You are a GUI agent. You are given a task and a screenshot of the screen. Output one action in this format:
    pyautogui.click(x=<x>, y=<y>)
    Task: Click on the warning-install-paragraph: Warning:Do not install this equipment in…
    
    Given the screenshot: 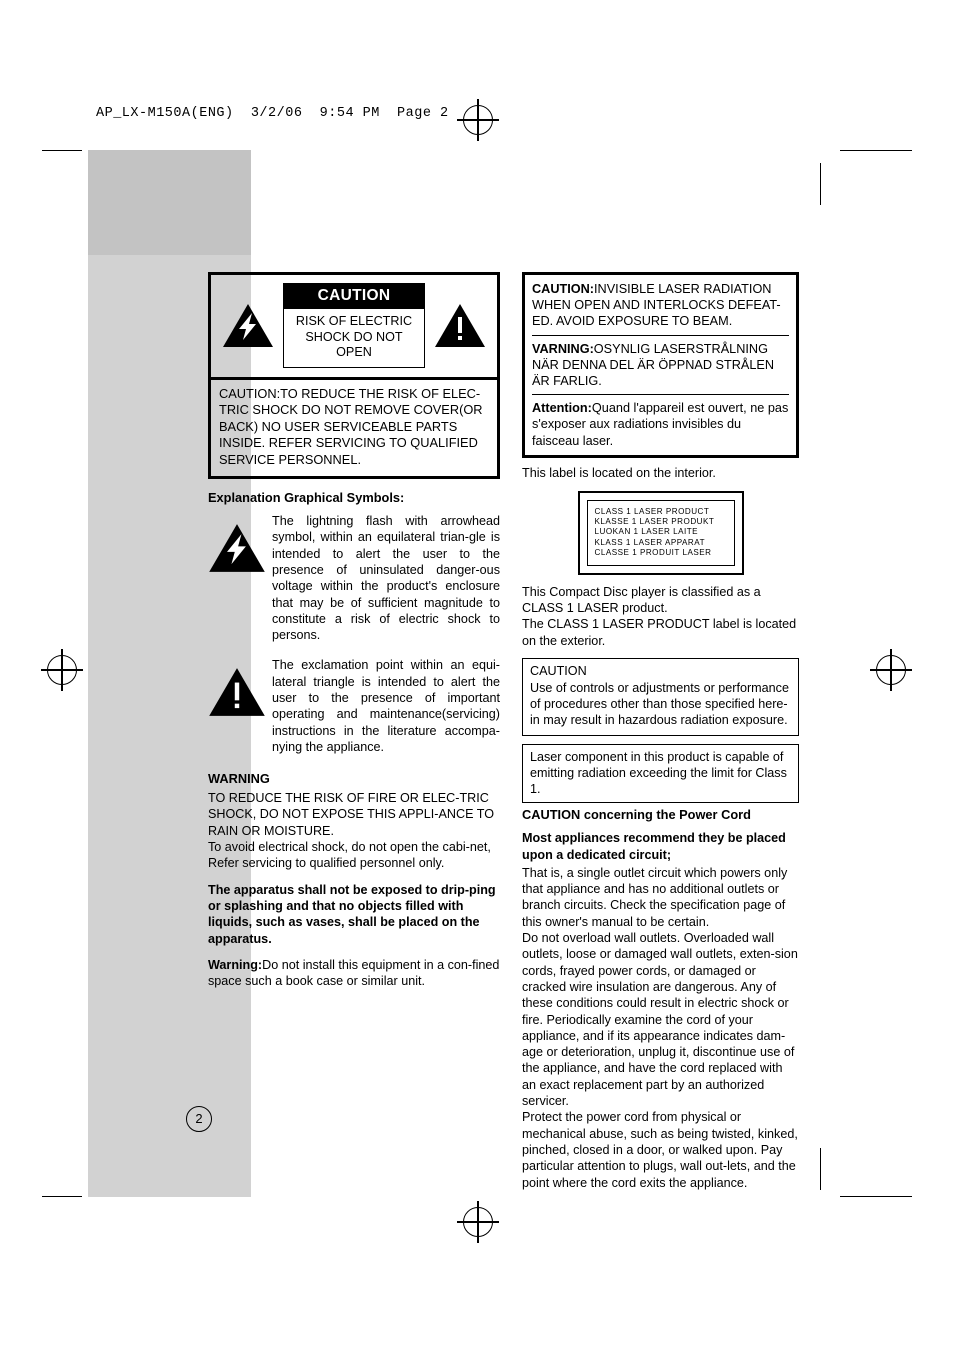 What is the action you would take?
    pyautogui.click(x=354, y=973)
    